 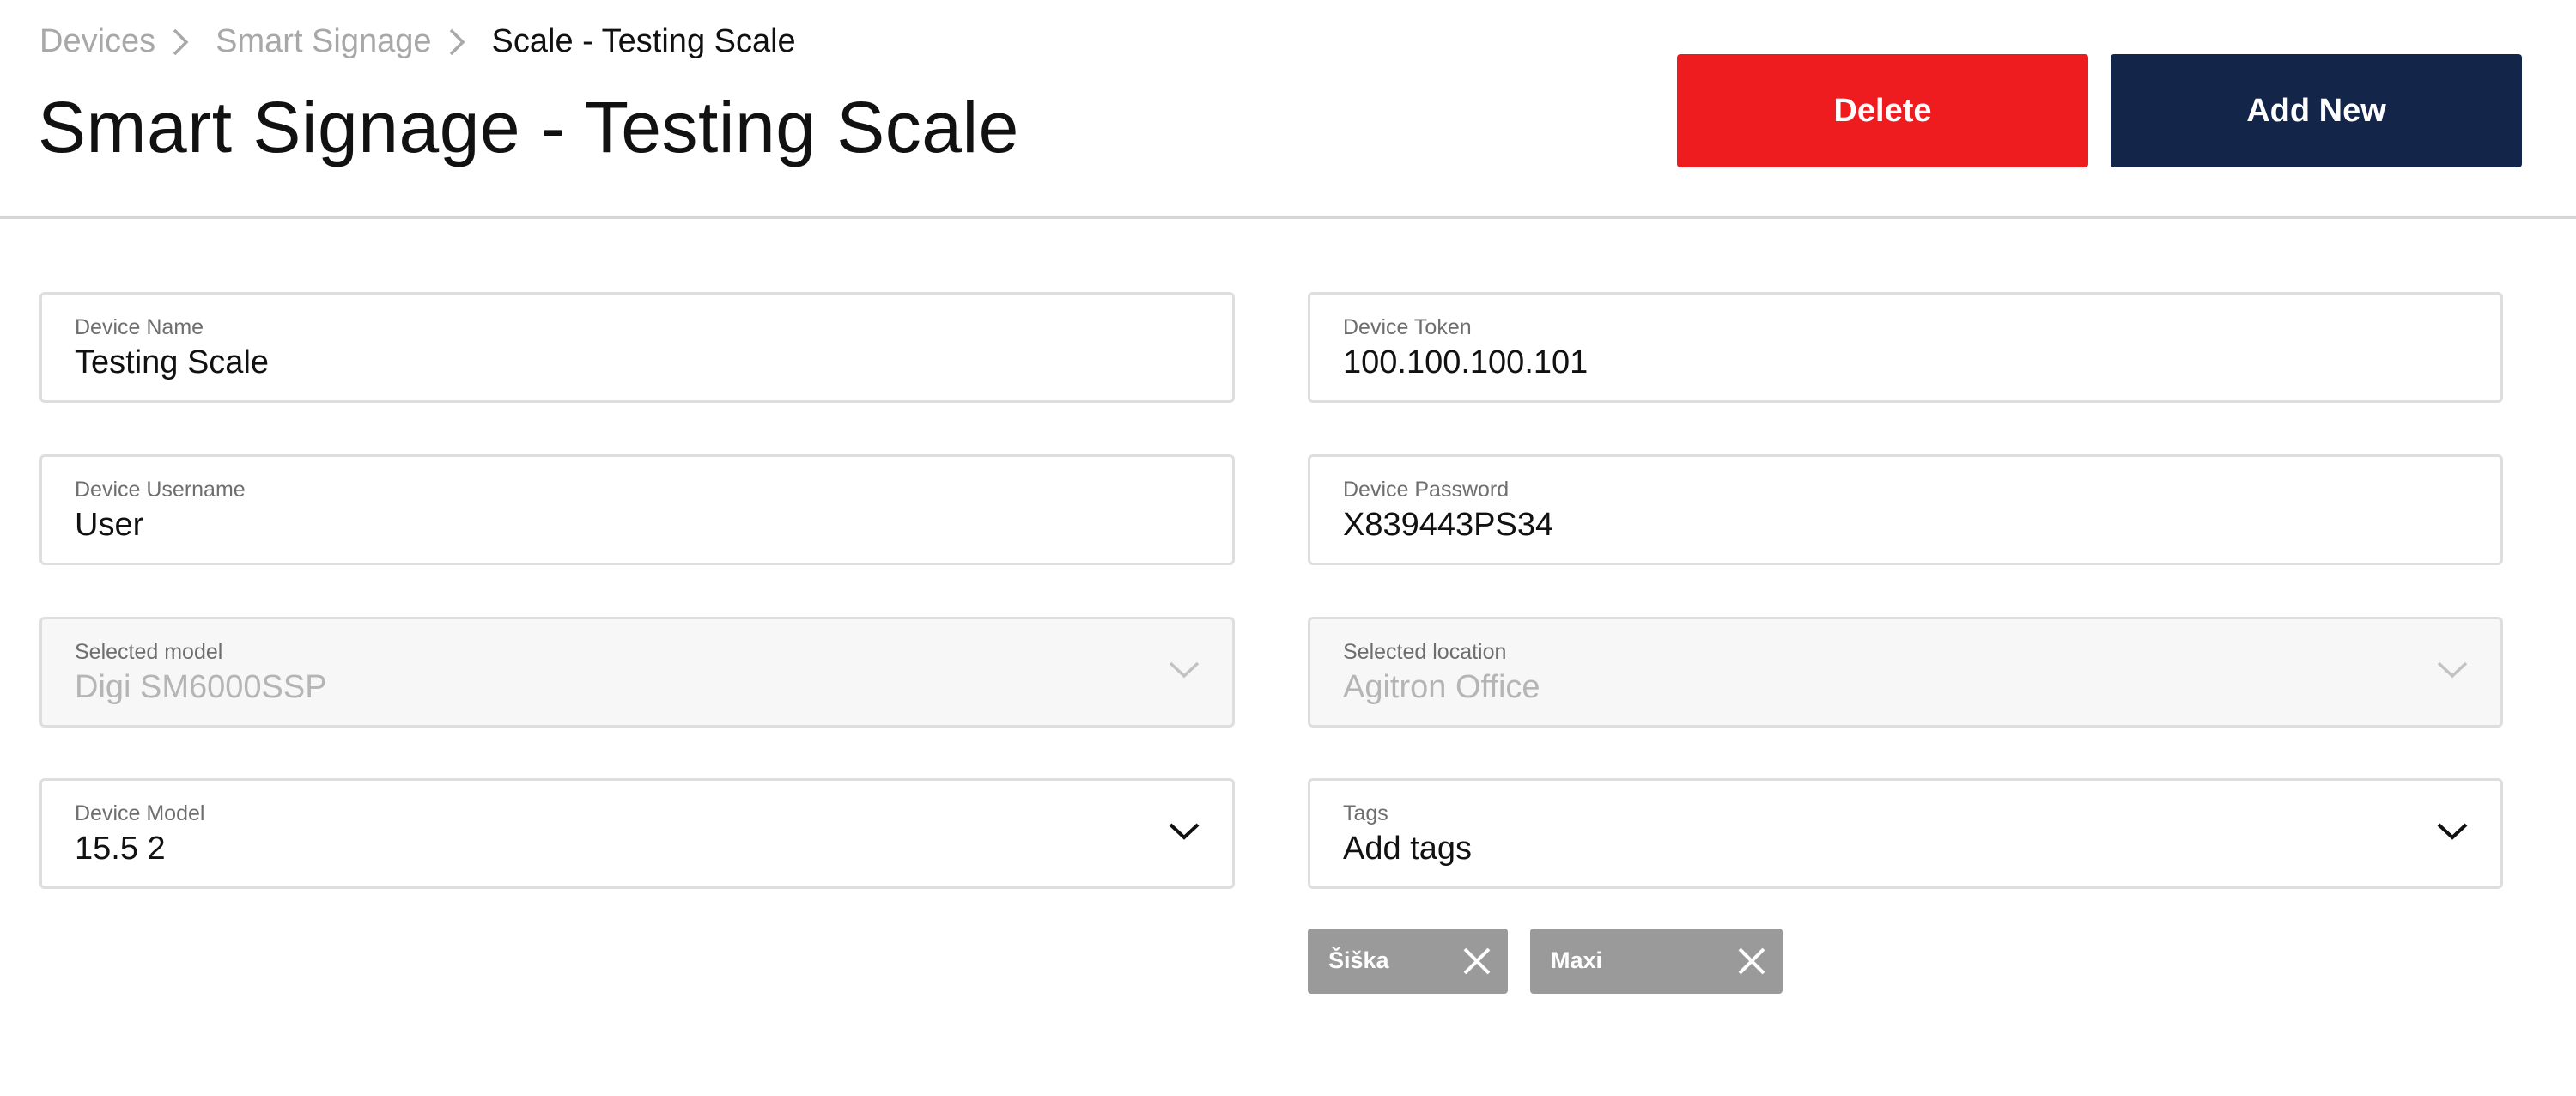 I want to click on device-token-field: Device Token 100.100.100.101, so click(x=1906, y=347).